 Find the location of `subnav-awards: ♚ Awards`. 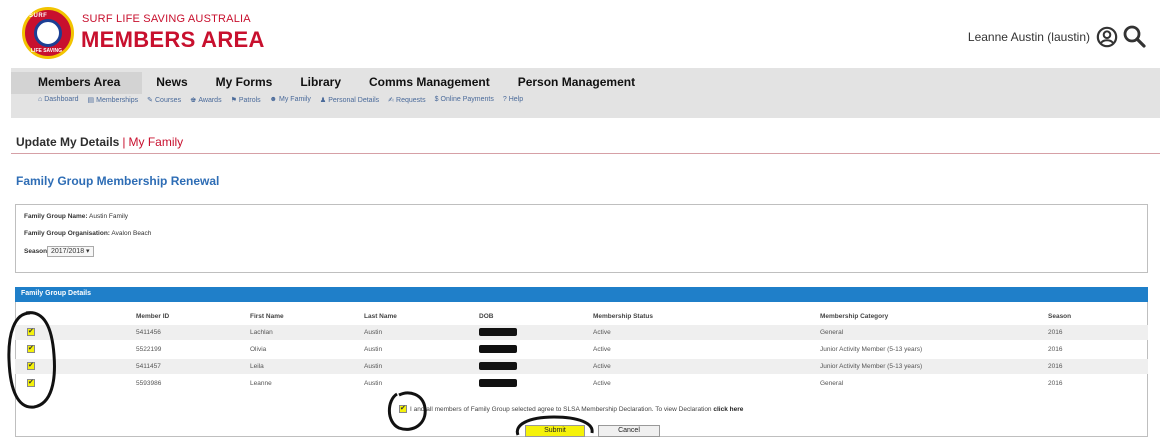

subnav-awards: ♚ Awards is located at coordinates (206, 100).